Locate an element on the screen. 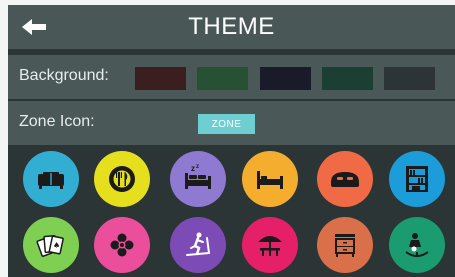  background-swatch-slate is located at coordinates (409, 78).